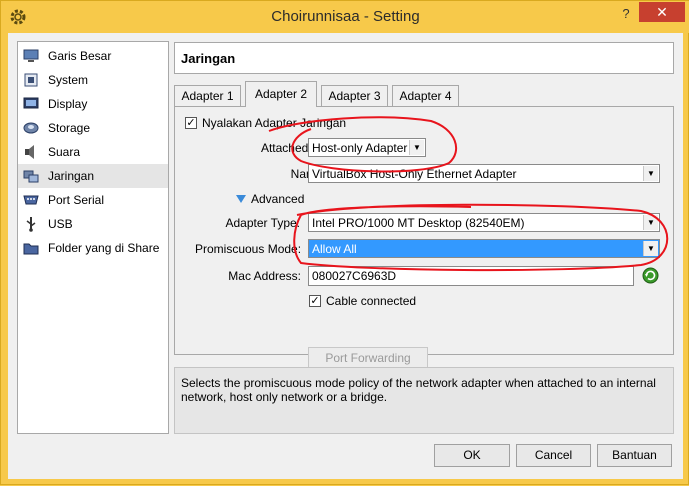 Image resolution: width=689 pixels, height=486 pixels. Describe the element at coordinates (360, 148) in the screenshot. I see `attached-to-value: Host-only Adapter` at that location.